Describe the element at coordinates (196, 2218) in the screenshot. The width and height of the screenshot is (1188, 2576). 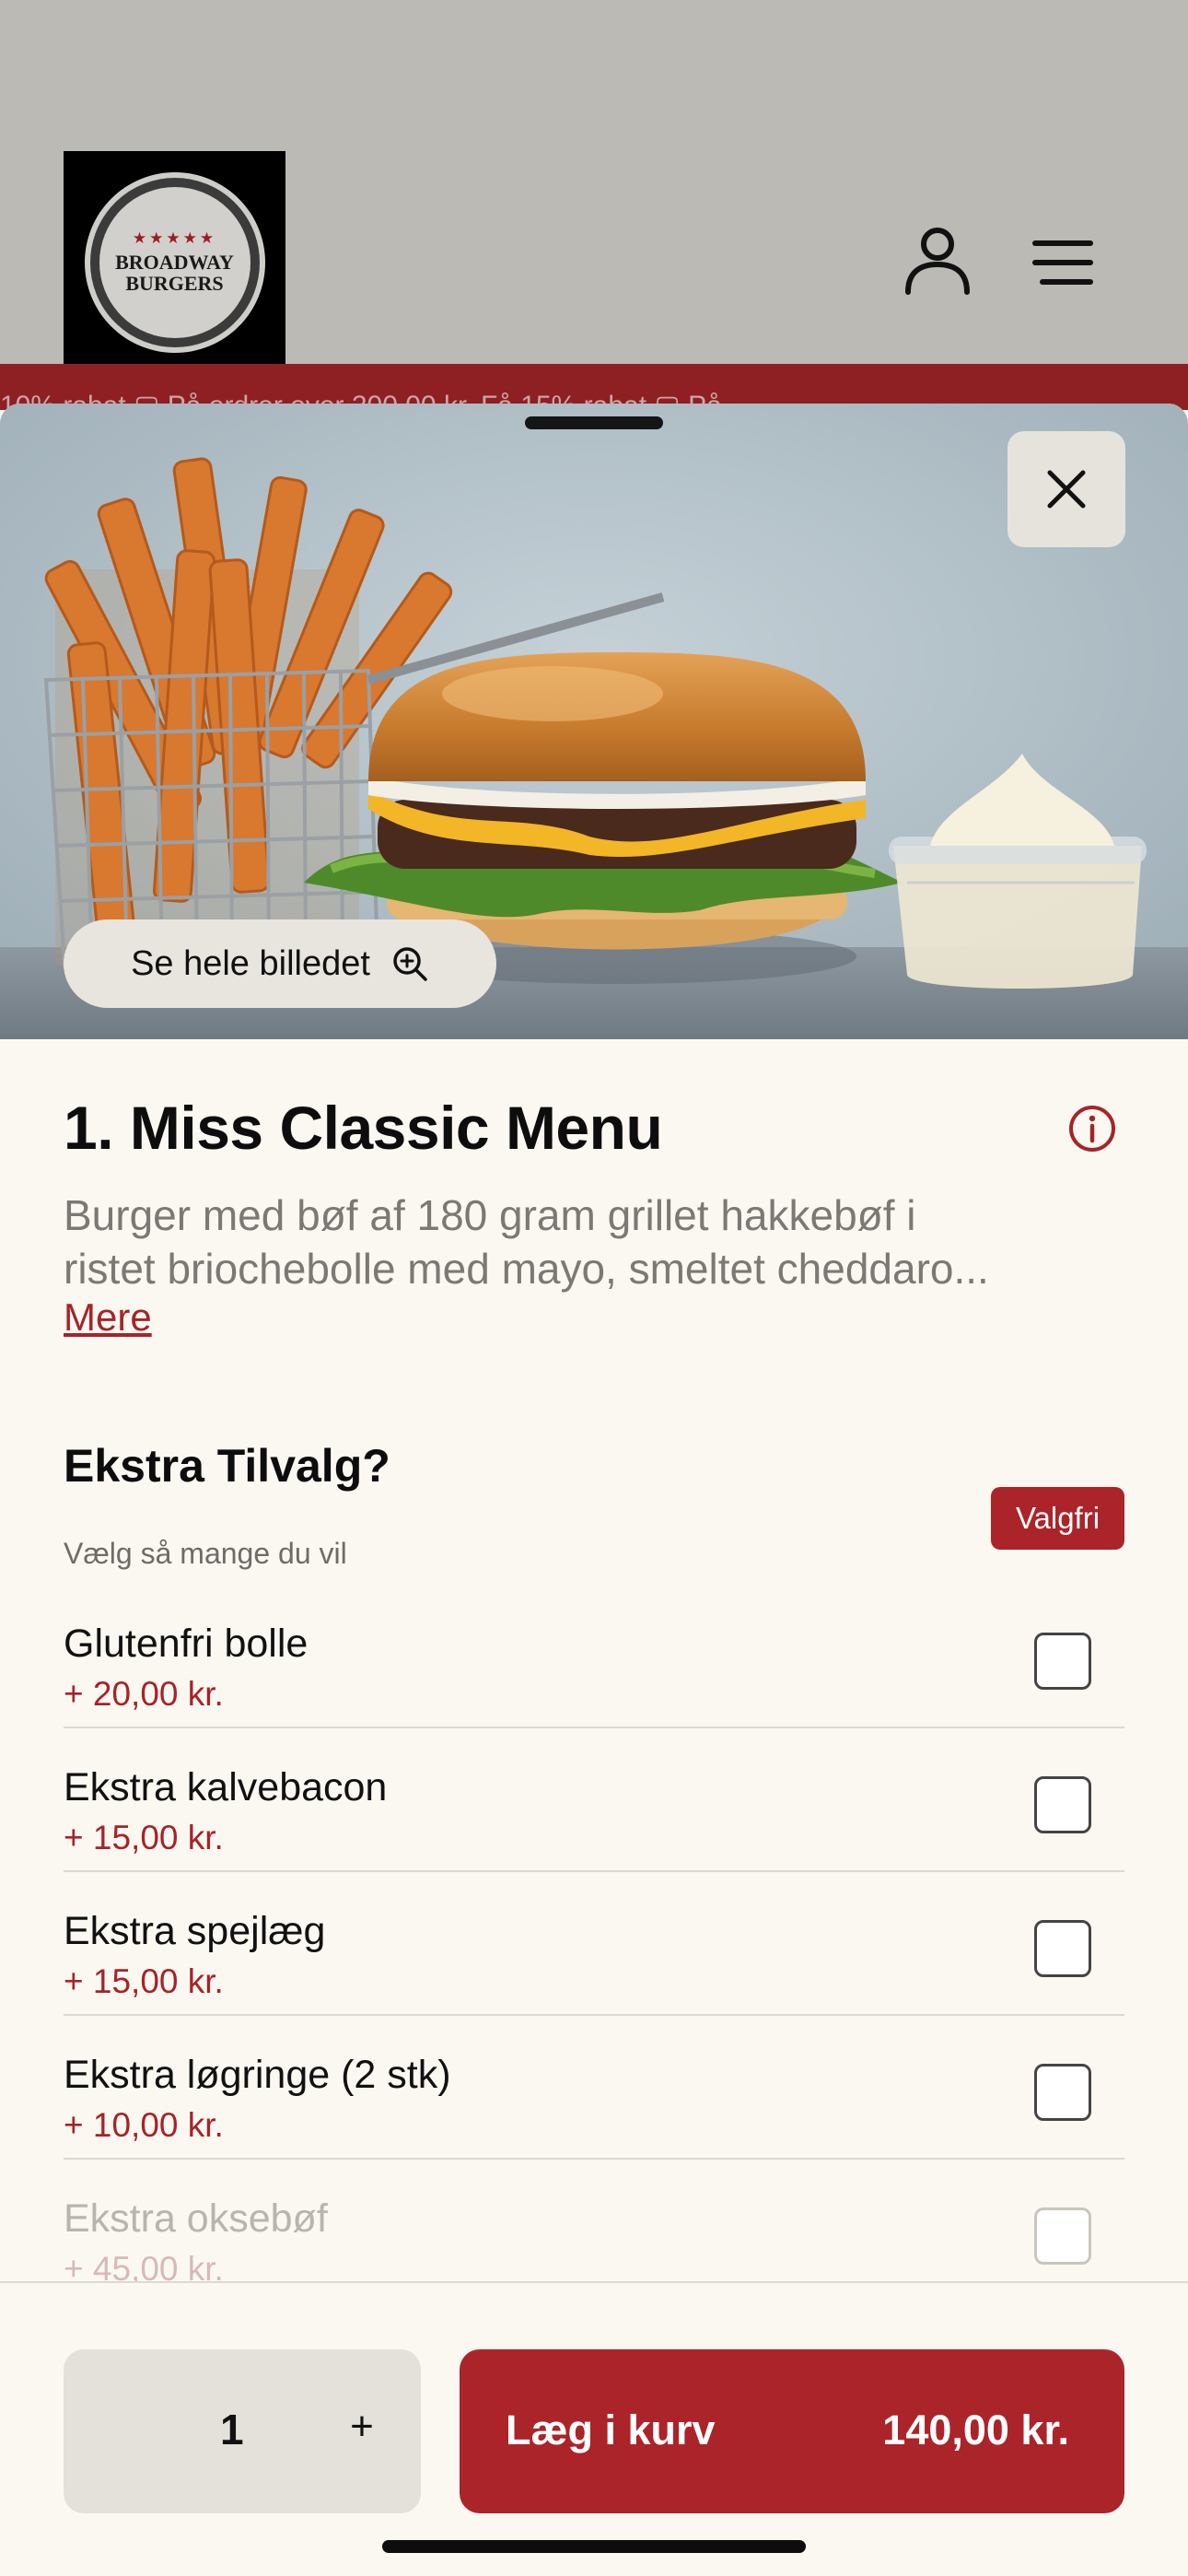
I see `option-name: Ekstra oksebøf` at that location.